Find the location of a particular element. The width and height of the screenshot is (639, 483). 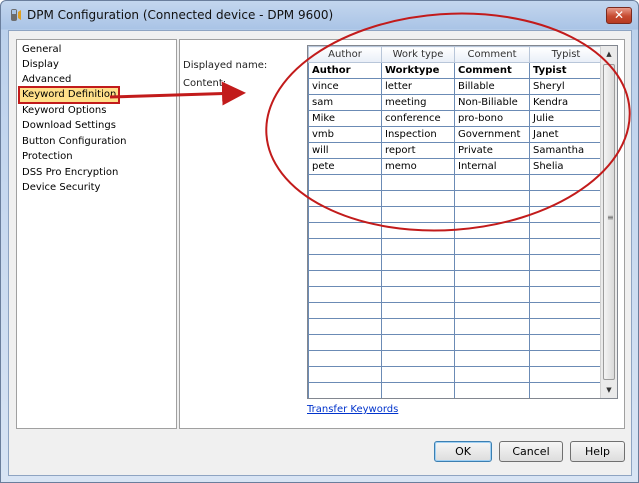

nav-item-device-security: Device Security is located at coordinates (61, 188).